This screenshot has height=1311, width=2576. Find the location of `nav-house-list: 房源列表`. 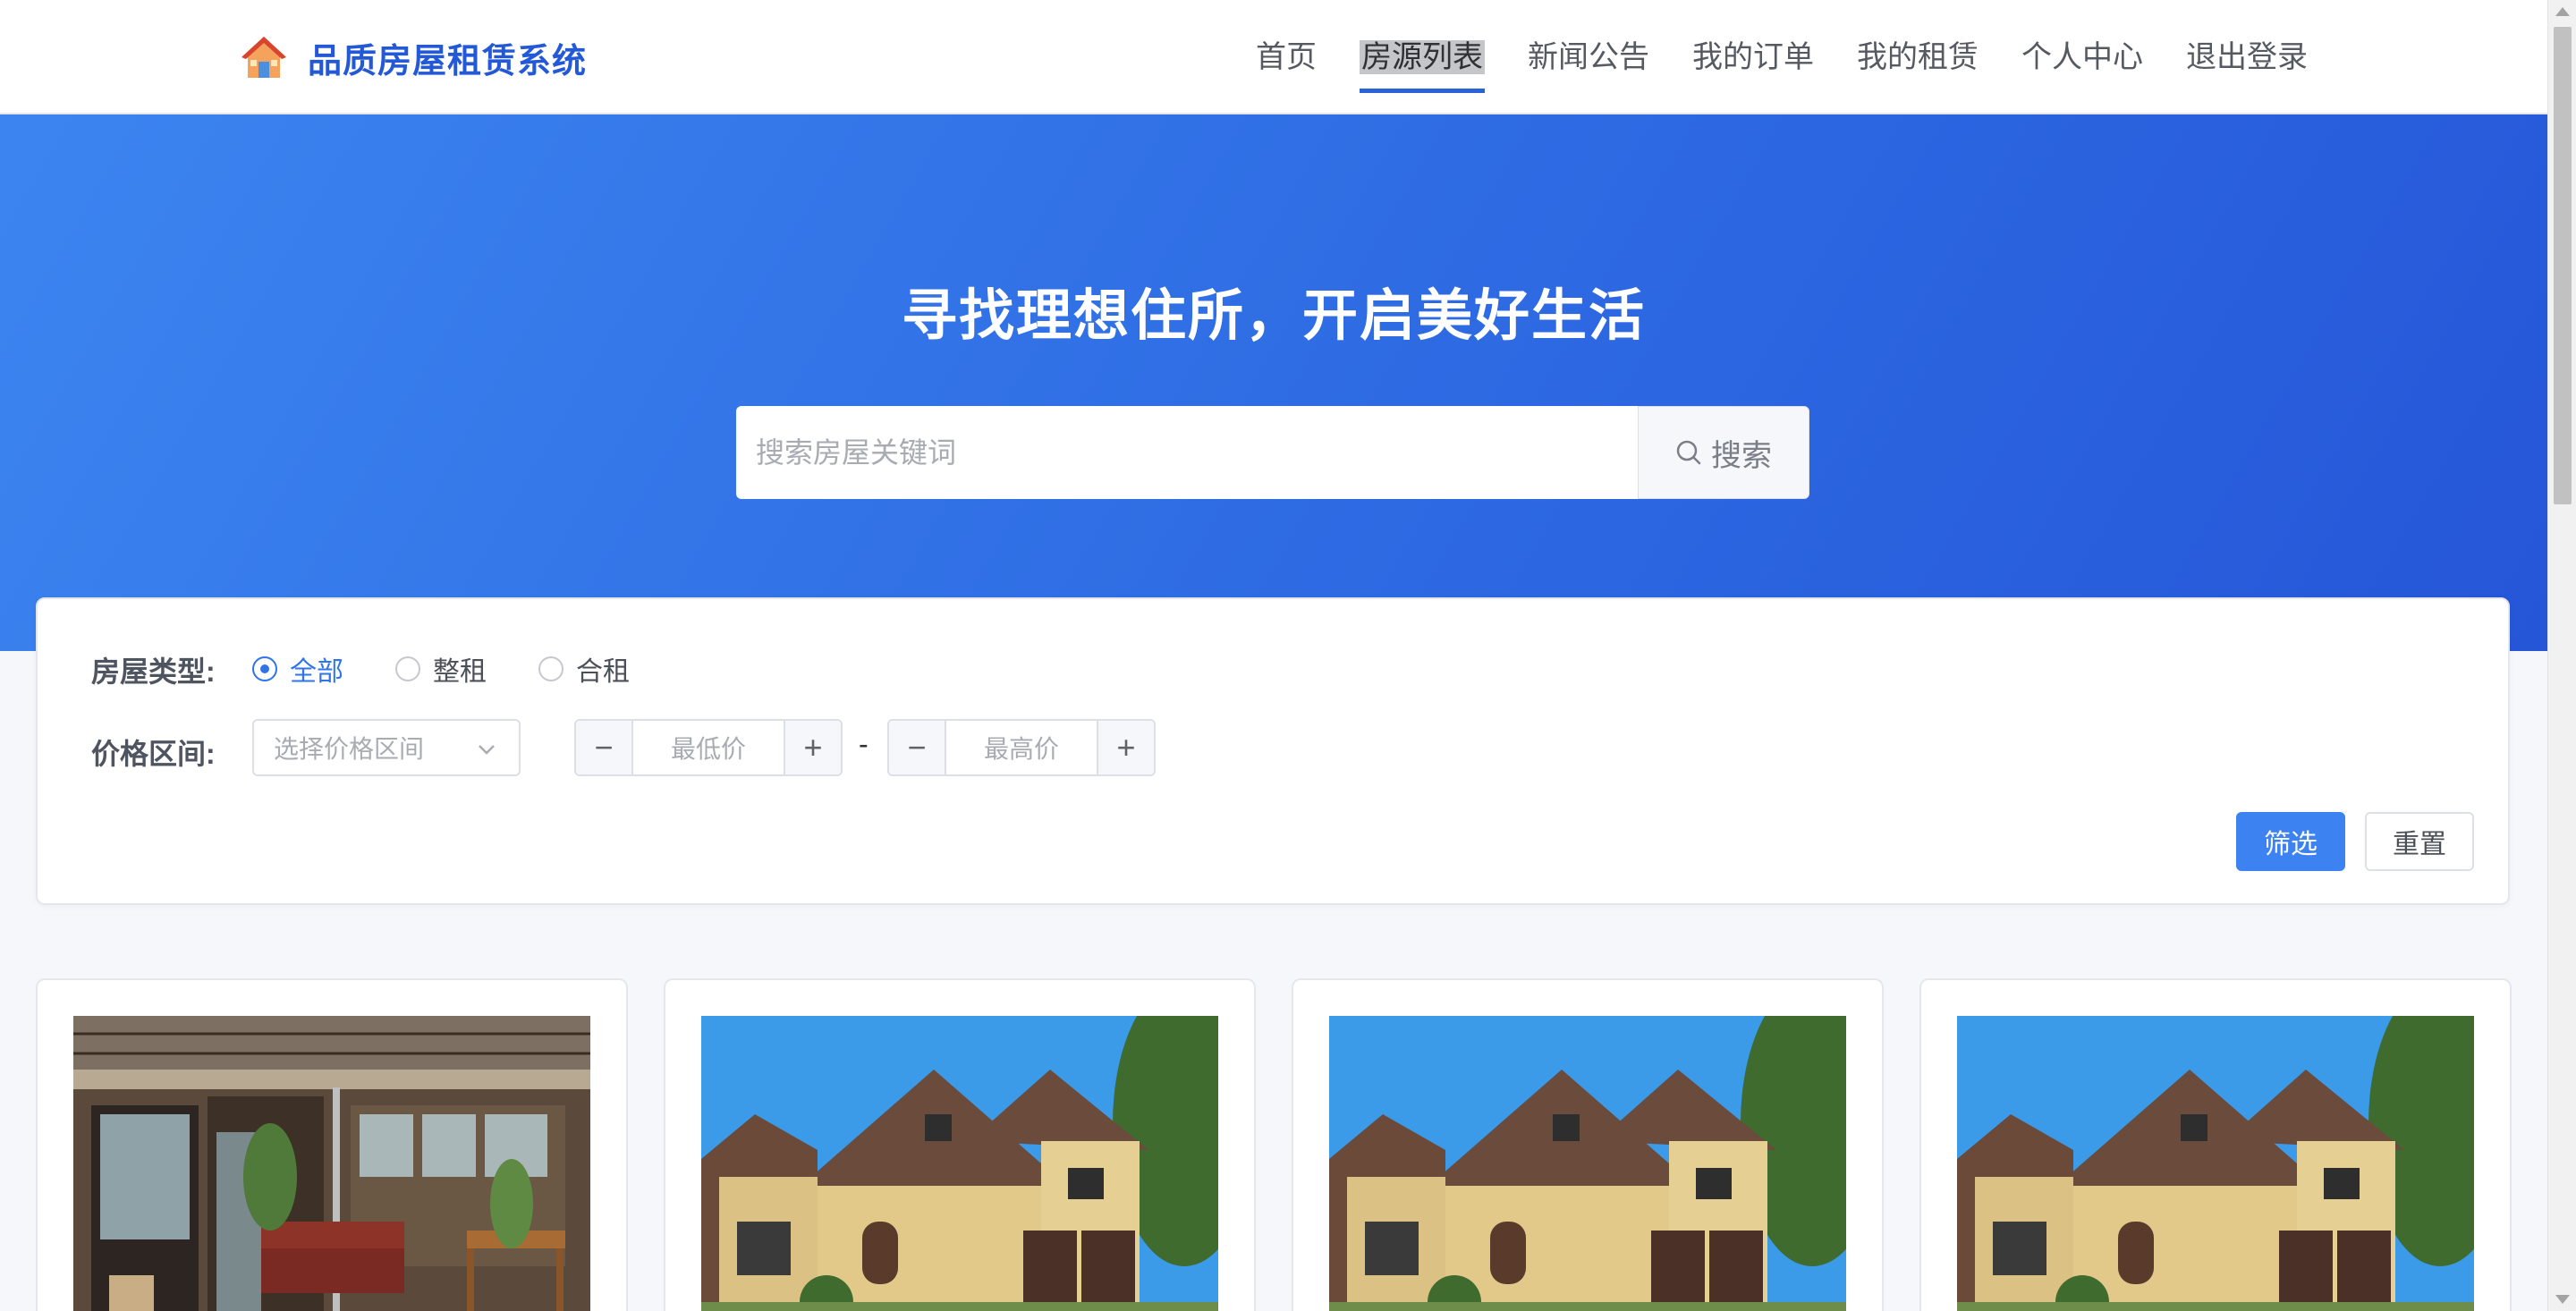

nav-house-list: 房源列表 is located at coordinates (1422, 64).